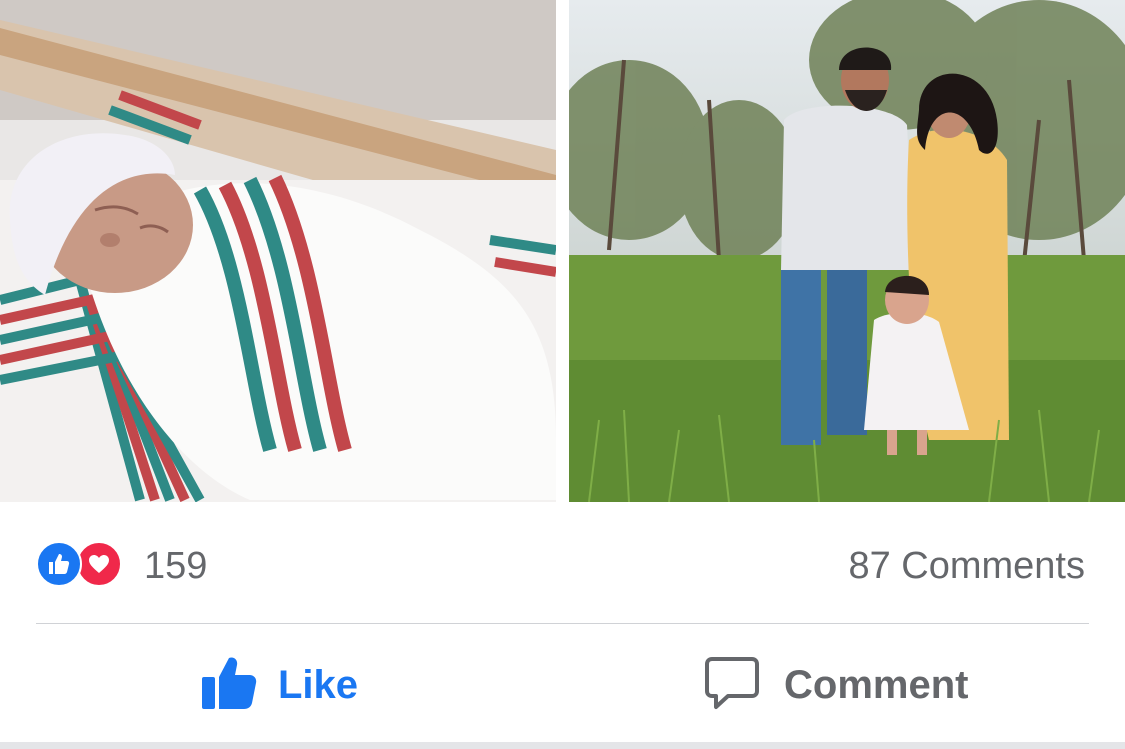 The height and width of the screenshot is (749, 1125). What do you see at coordinates (229, 685) in the screenshot?
I see `thumbs-up-icon` at bounding box center [229, 685].